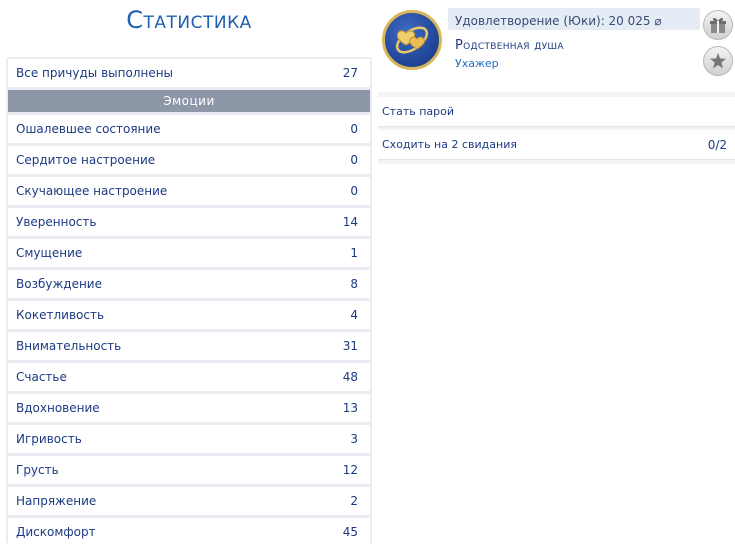 The height and width of the screenshot is (547, 735). I want to click on stat-row: Грусть 12, so click(189, 470).